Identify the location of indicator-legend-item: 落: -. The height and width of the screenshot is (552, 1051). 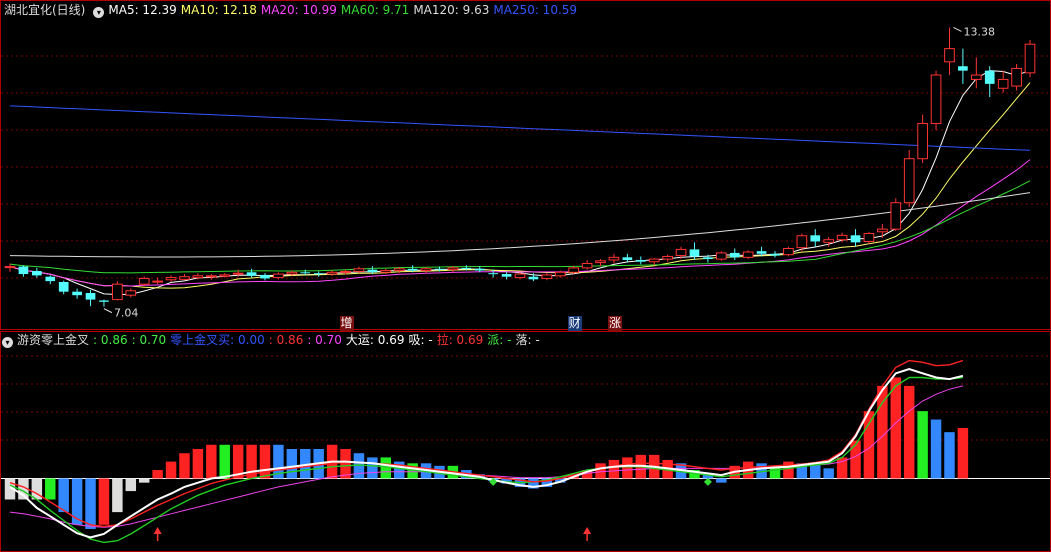
(527, 340).